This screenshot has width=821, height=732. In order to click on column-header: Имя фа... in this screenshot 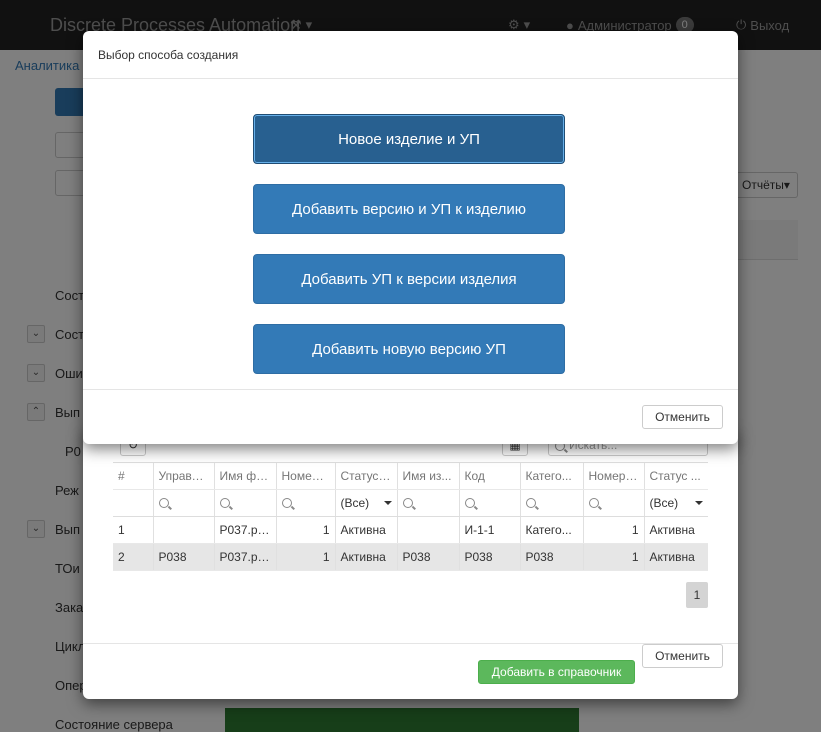, I will do `click(244, 476)`.